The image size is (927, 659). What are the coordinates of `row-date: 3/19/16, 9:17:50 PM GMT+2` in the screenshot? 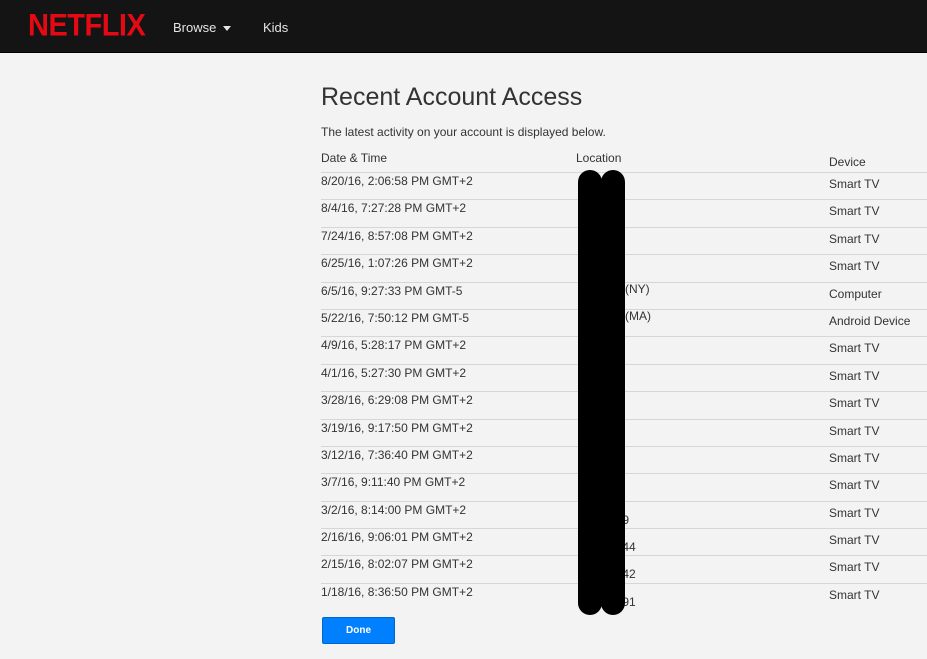 It's located at (397, 427).